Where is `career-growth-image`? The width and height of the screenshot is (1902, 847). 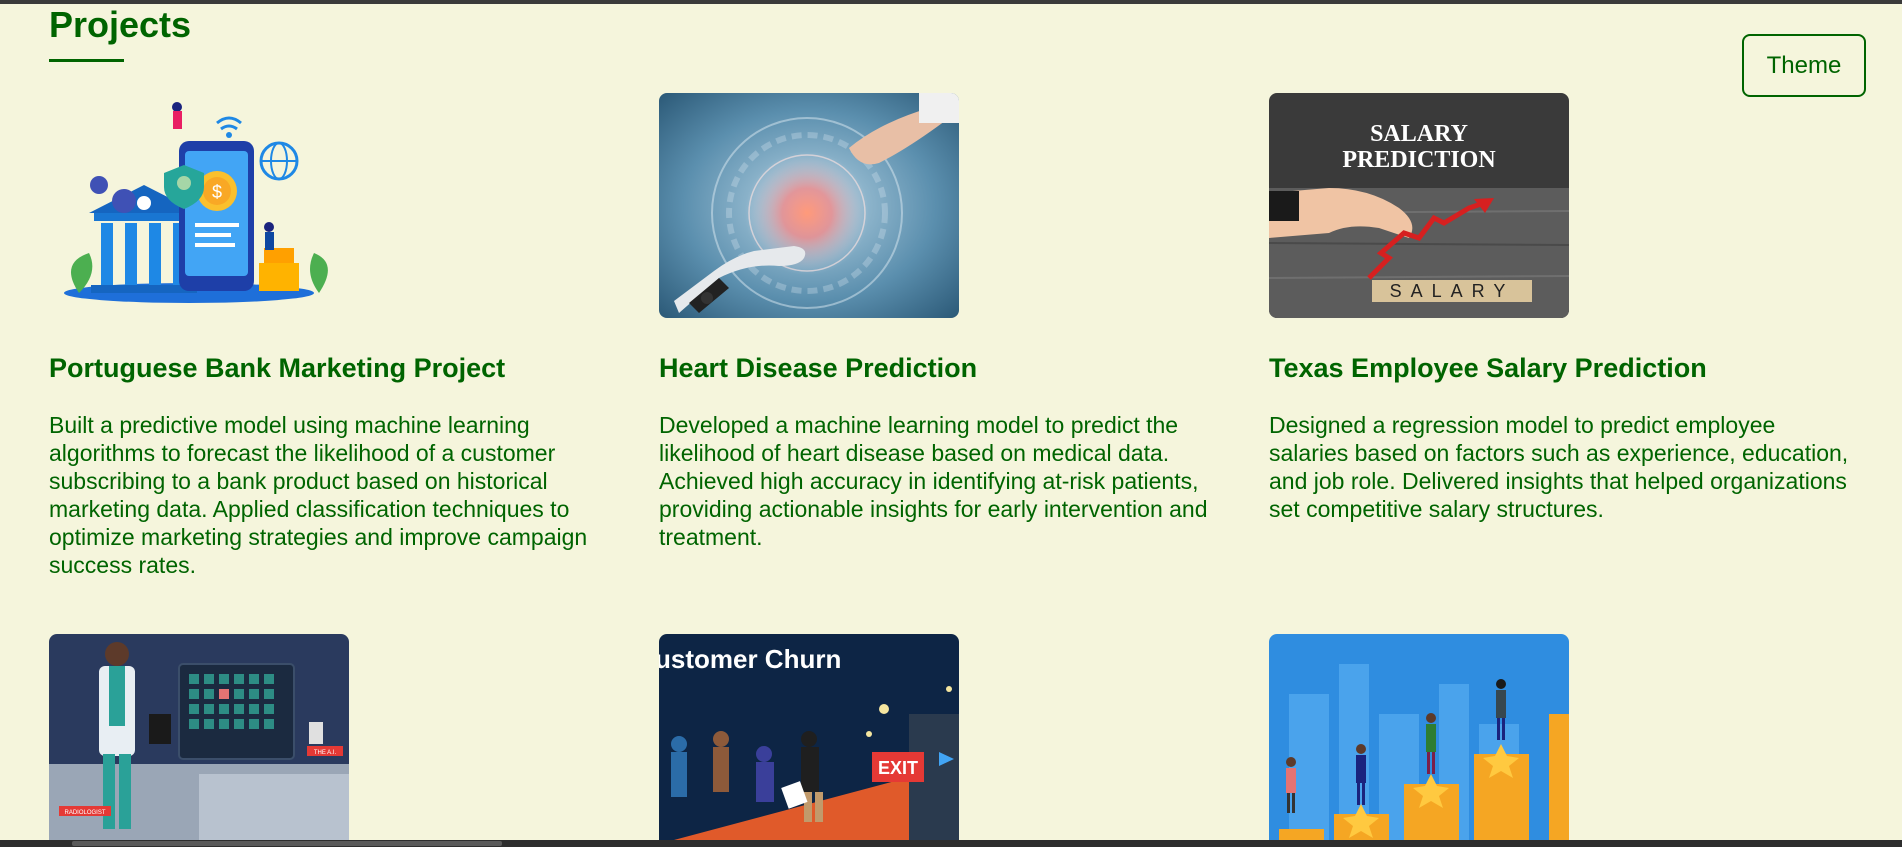
career-growth-image is located at coordinates (1419, 739).